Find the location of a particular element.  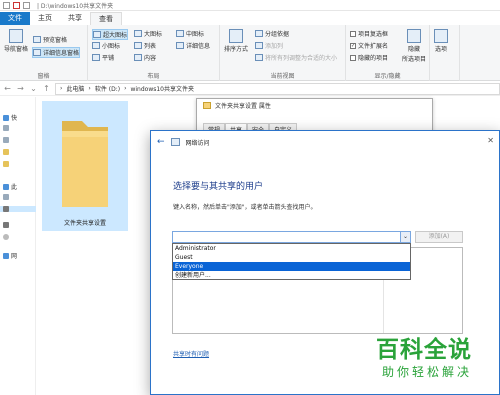

details-pane-button: 详细信息窗格 is located at coordinates (56, 52).